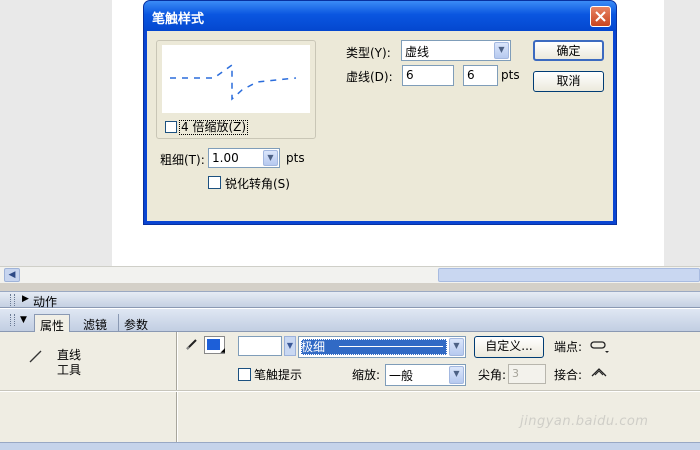  I want to click on type-select: 虚线 ▼, so click(456, 50).